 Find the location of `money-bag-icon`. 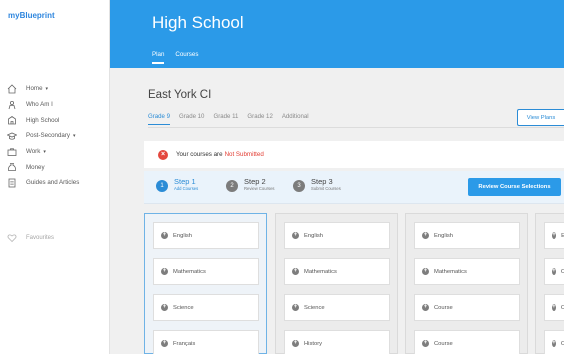

money-bag-icon is located at coordinates (12, 167).